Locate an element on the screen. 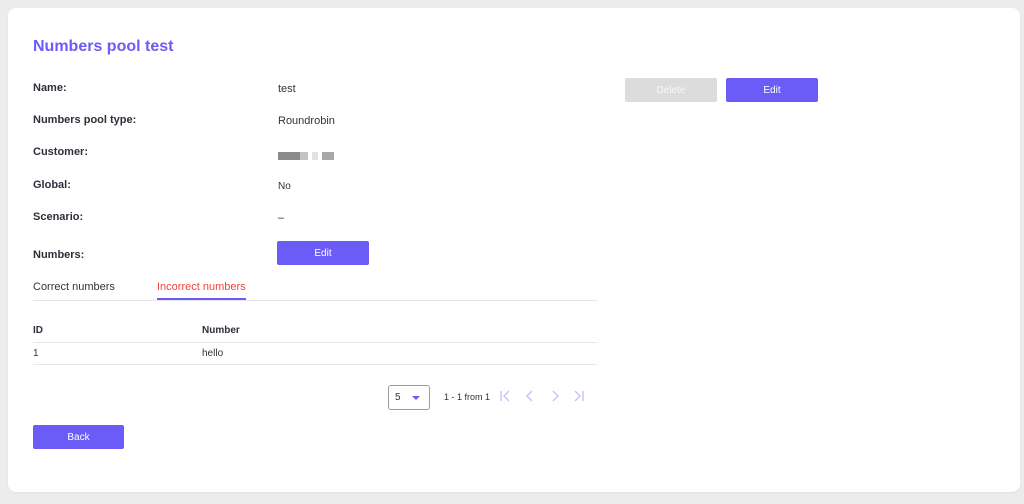  scenario-label: Scenario: is located at coordinates (58, 217).